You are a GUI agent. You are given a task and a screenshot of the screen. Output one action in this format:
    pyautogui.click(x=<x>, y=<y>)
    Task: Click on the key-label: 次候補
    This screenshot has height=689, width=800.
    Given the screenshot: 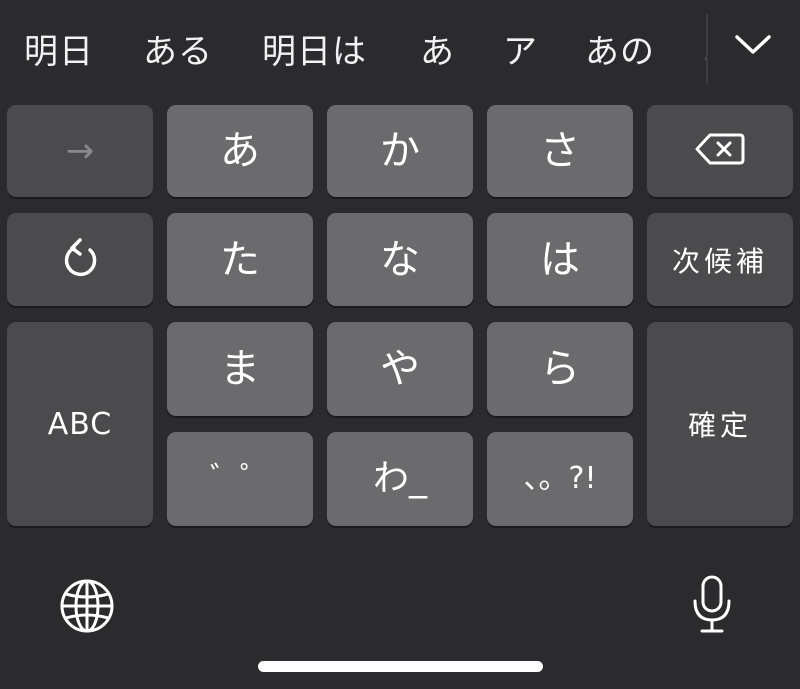 What is the action you would take?
    pyautogui.click(x=719, y=261)
    